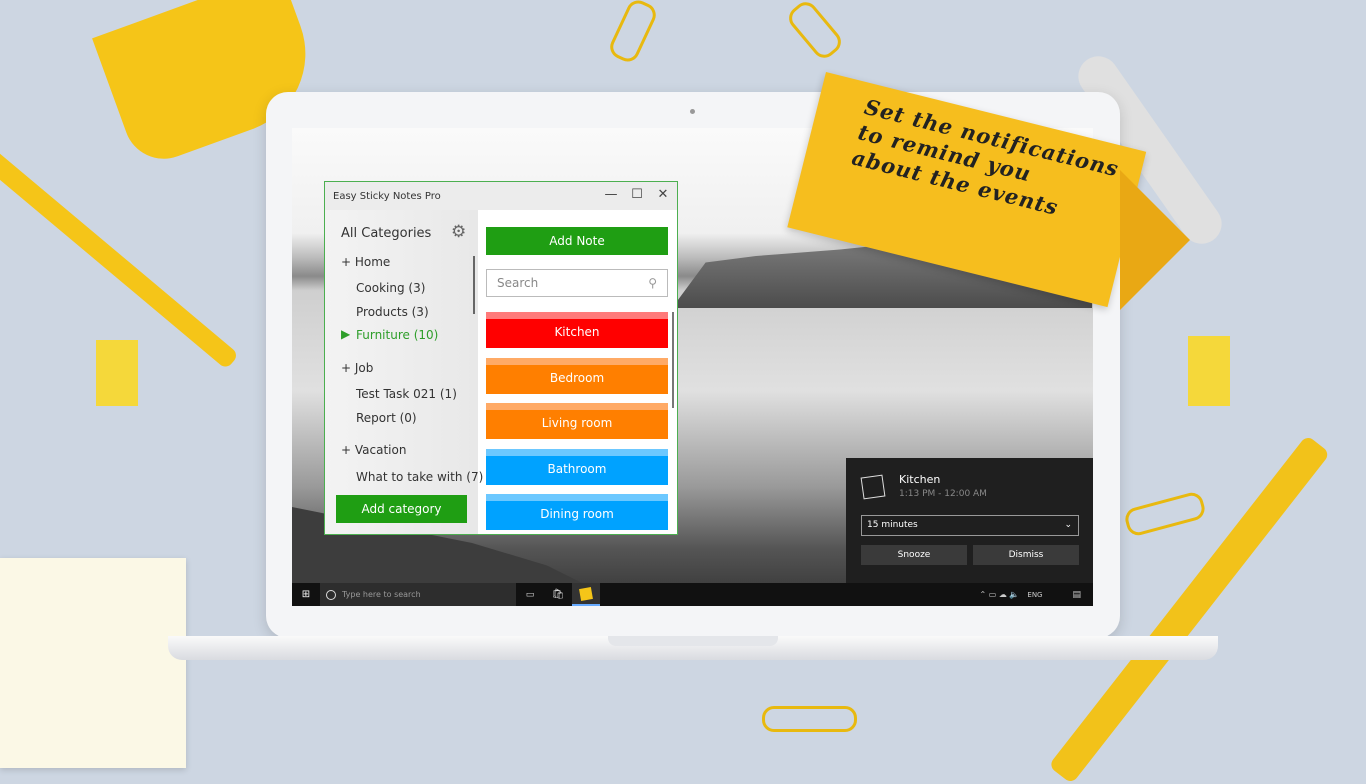  I want to click on taskbar-search: Type here to search, so click(418, 594).